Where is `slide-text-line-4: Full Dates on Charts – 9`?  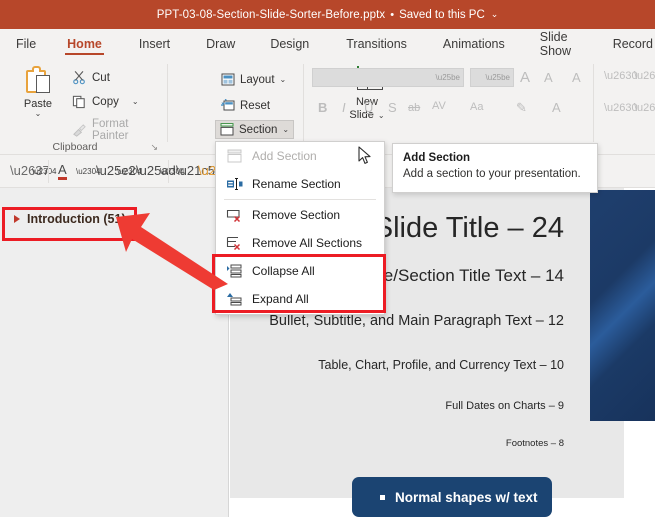
slide-text-line-4: Full Dates on Charts – 9 is located at coordinates (504, 406).